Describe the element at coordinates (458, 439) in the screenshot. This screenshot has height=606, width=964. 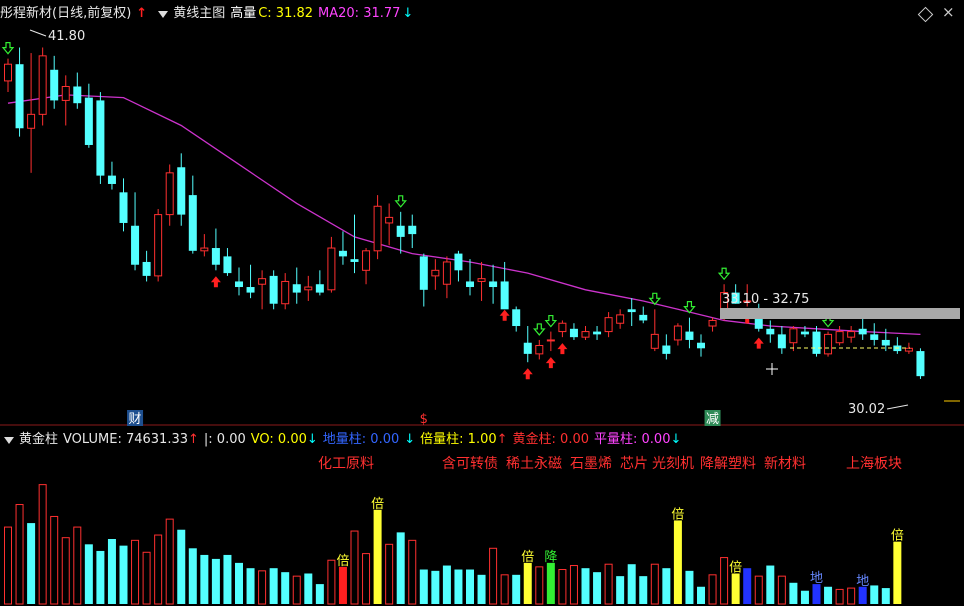
I see `beiliang-value: 倍量柱: 1.00` at that location.